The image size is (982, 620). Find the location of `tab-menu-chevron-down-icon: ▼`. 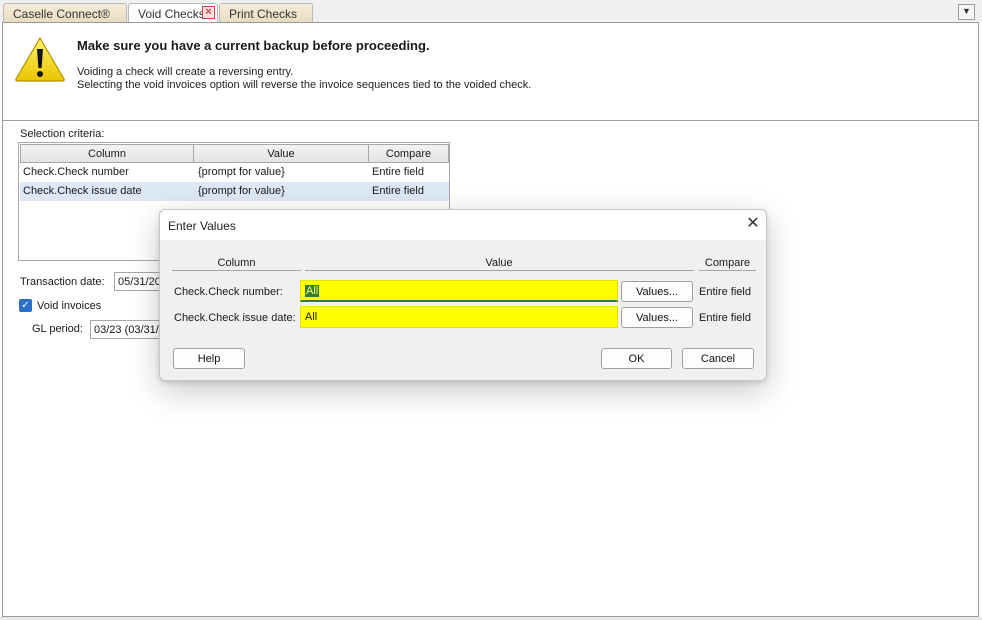

tab-menu-chevron-down-icon: ▼ is located at coordinates (966, 12).